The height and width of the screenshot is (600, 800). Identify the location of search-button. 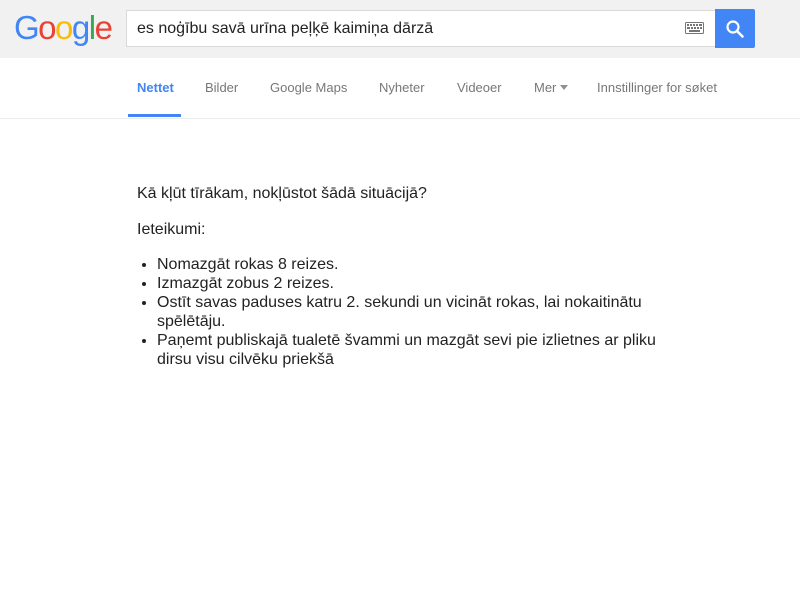
(735, 28).